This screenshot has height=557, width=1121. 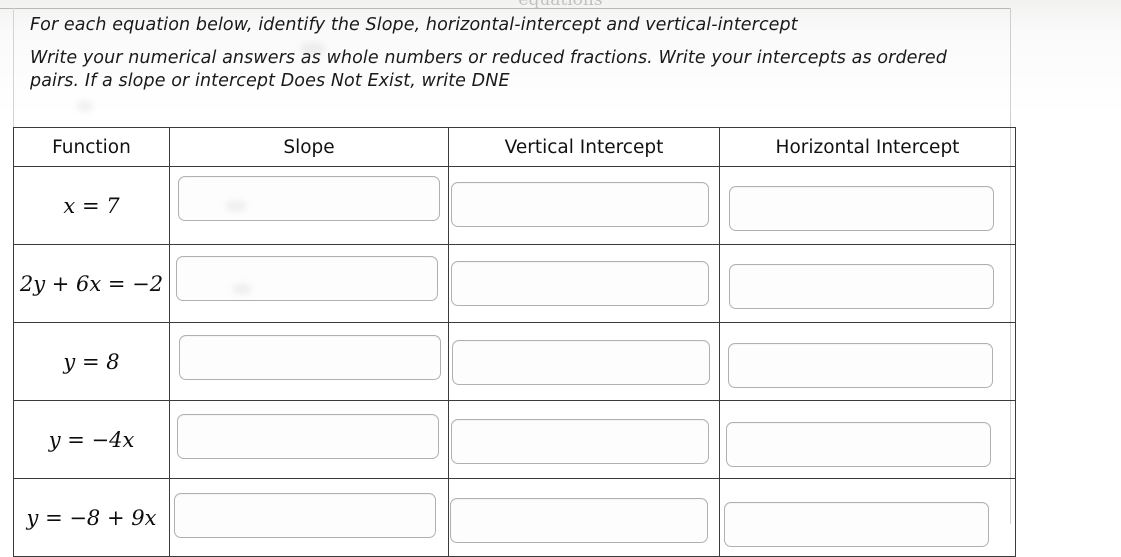 I want to click on function-cell: y = 8, so click(x=91, y=361).